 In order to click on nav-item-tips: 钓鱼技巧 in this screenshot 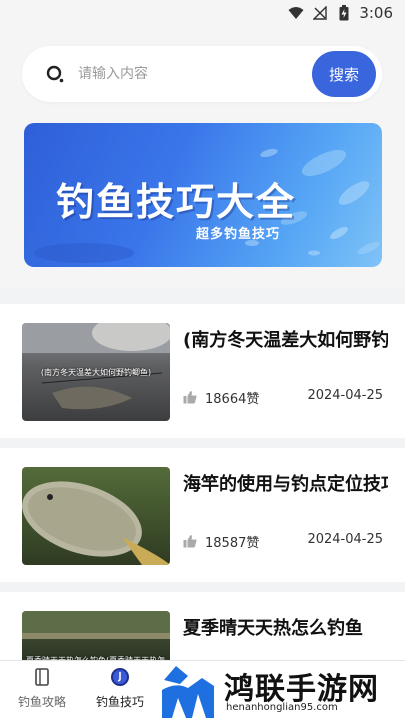, I will do `click(120, 692)`.